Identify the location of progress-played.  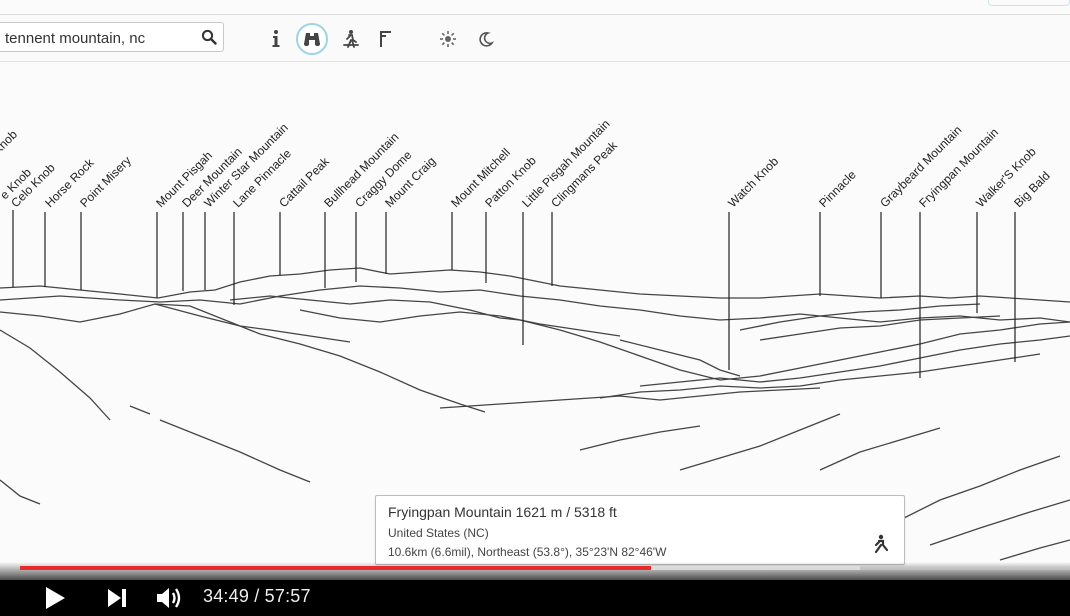
(335, 568).